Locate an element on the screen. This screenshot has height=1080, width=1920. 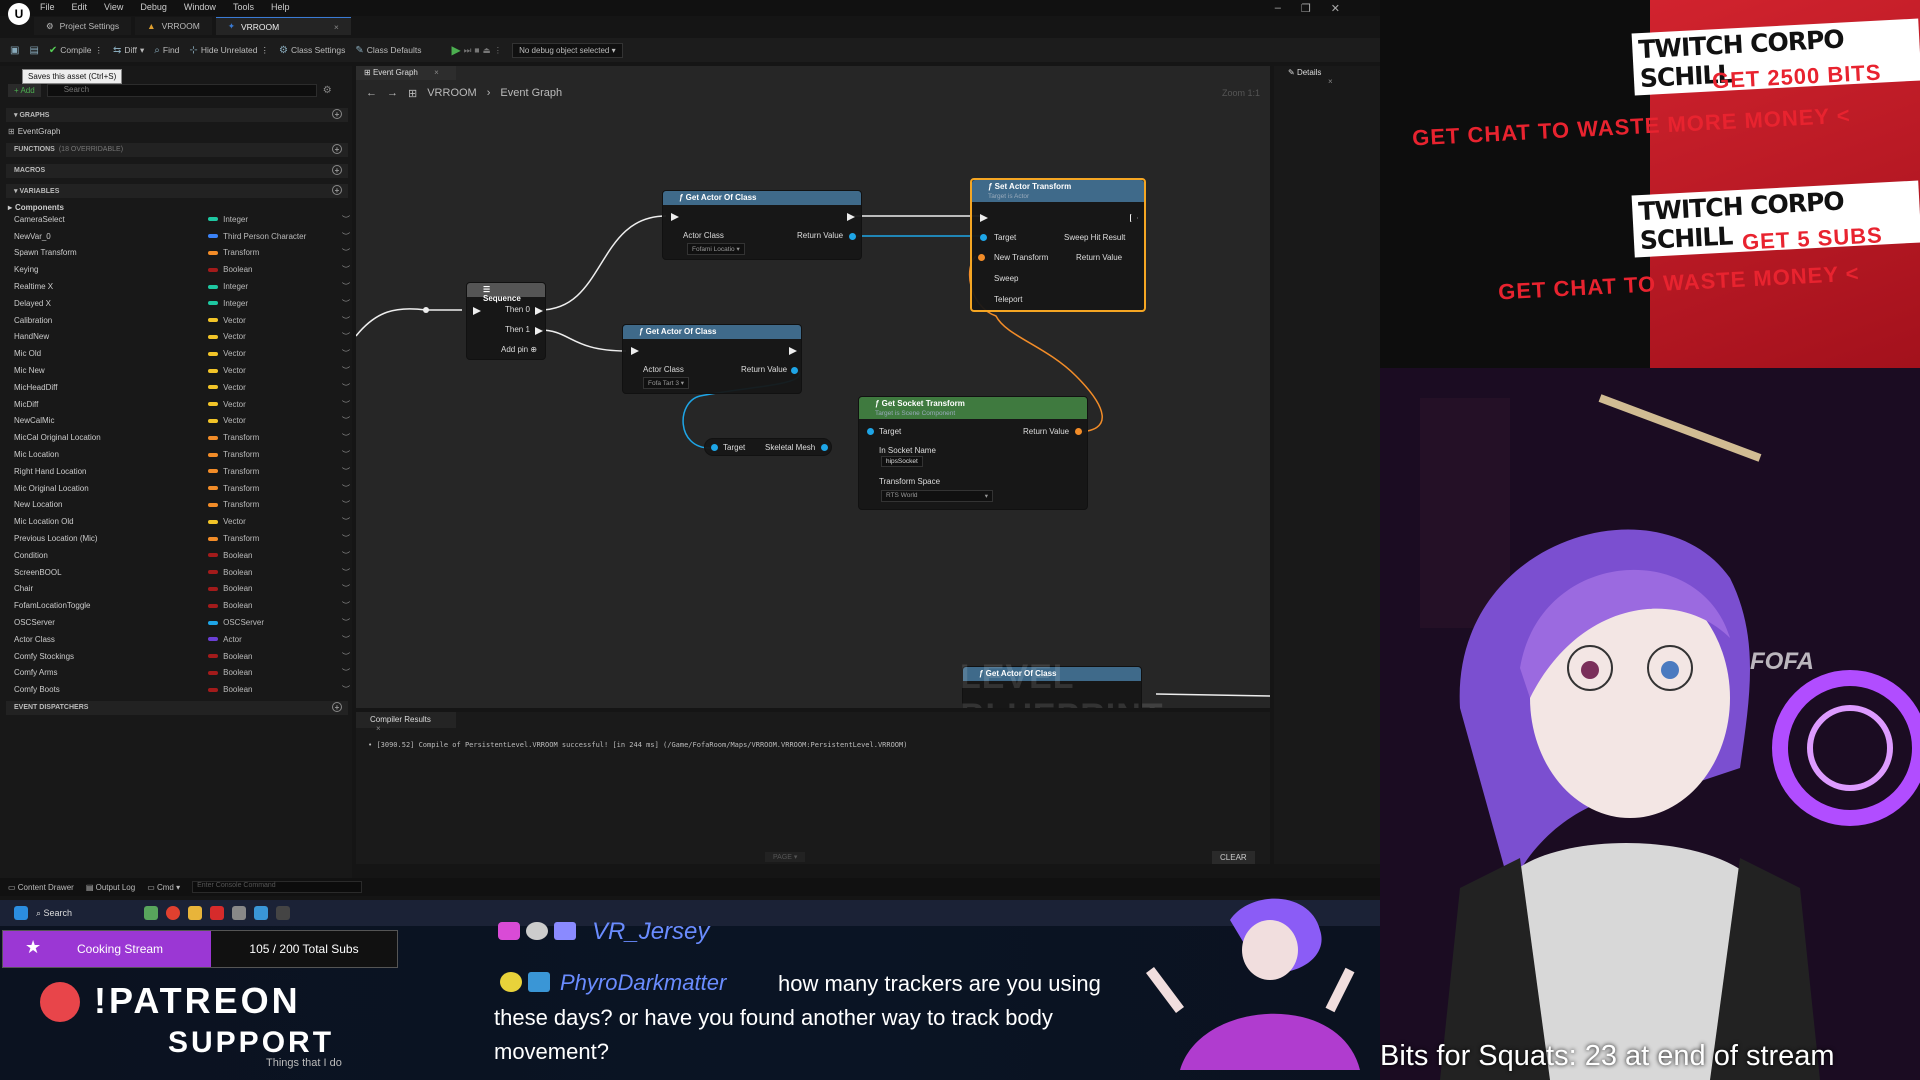
sequence-node: ☰ Sequence Then 0 Then 1 Add pin ⊕ is located at coordinates (506, 321).